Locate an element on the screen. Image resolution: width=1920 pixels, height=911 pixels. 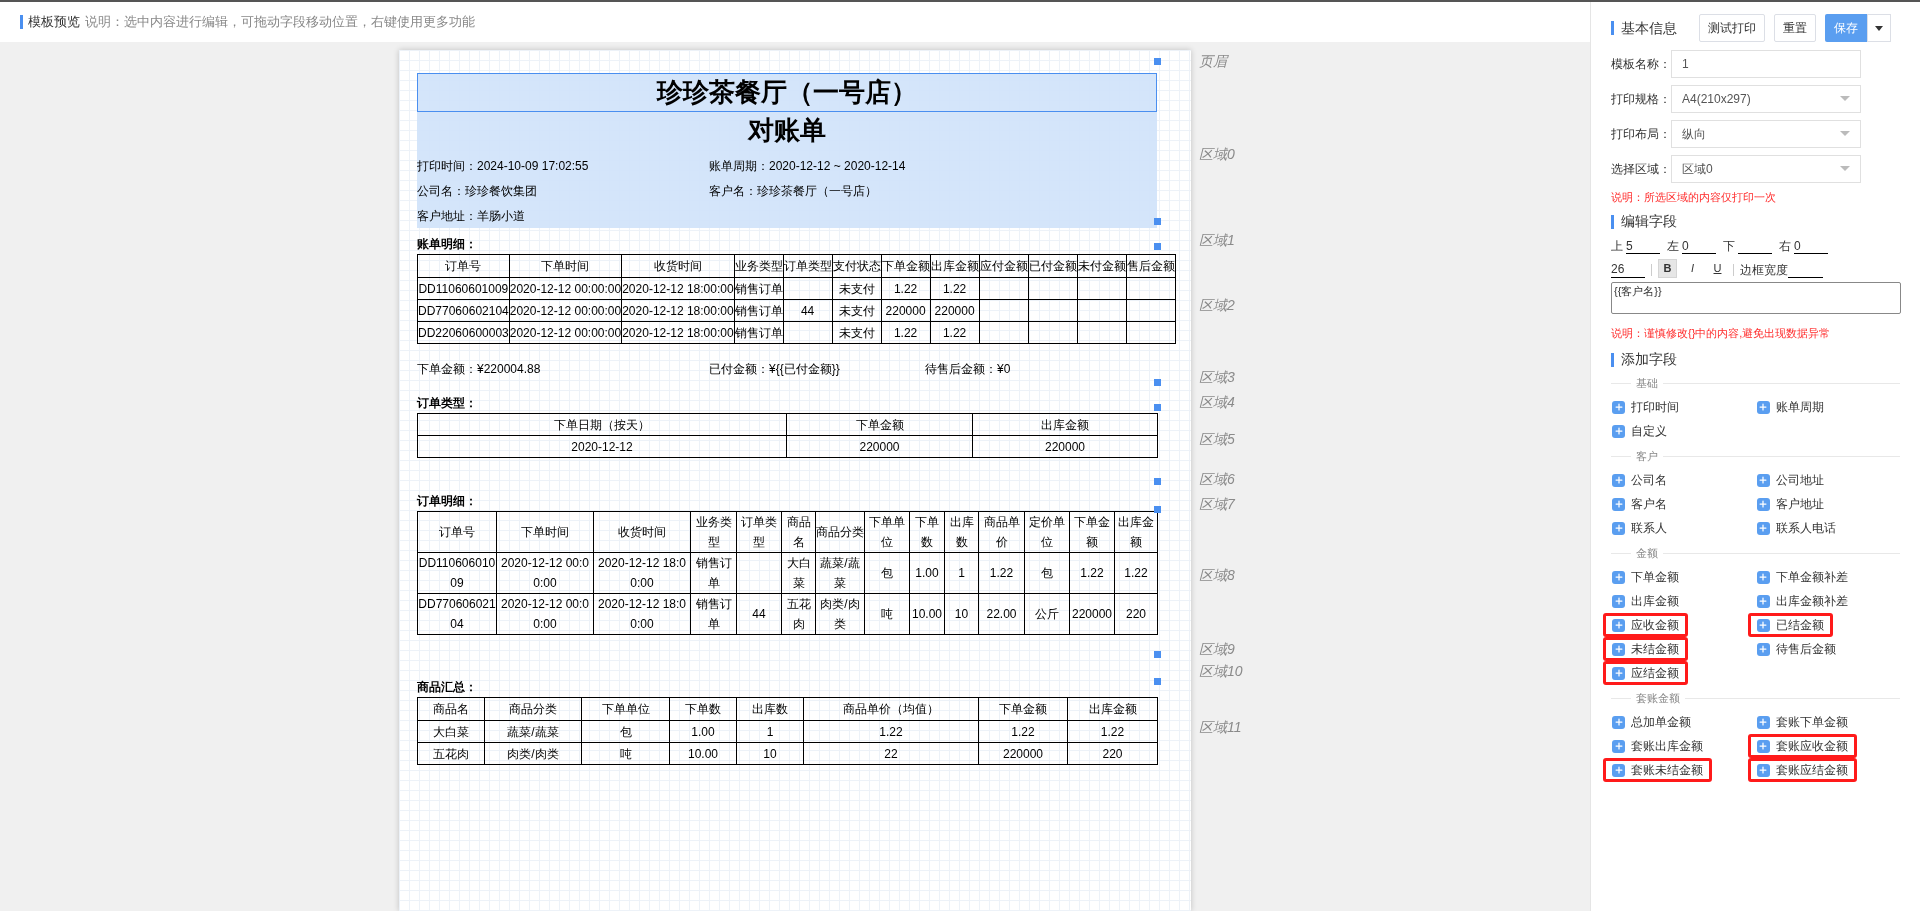
add-field-button: 客户地址 is located at coordinates (1790, 504).